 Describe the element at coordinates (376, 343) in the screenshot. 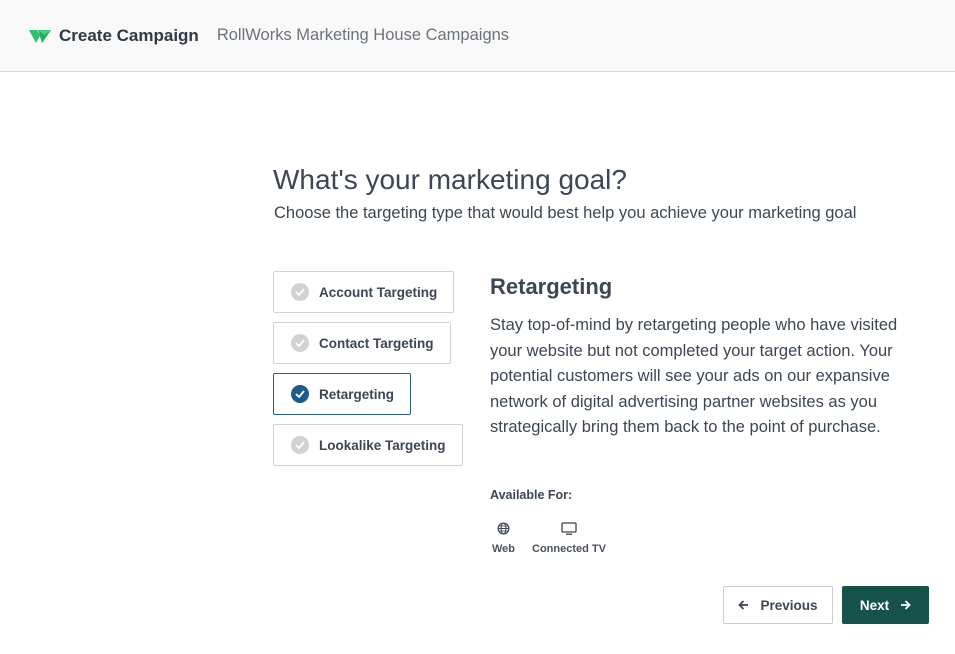

I see `option-label: Contact Targeting` at that location.